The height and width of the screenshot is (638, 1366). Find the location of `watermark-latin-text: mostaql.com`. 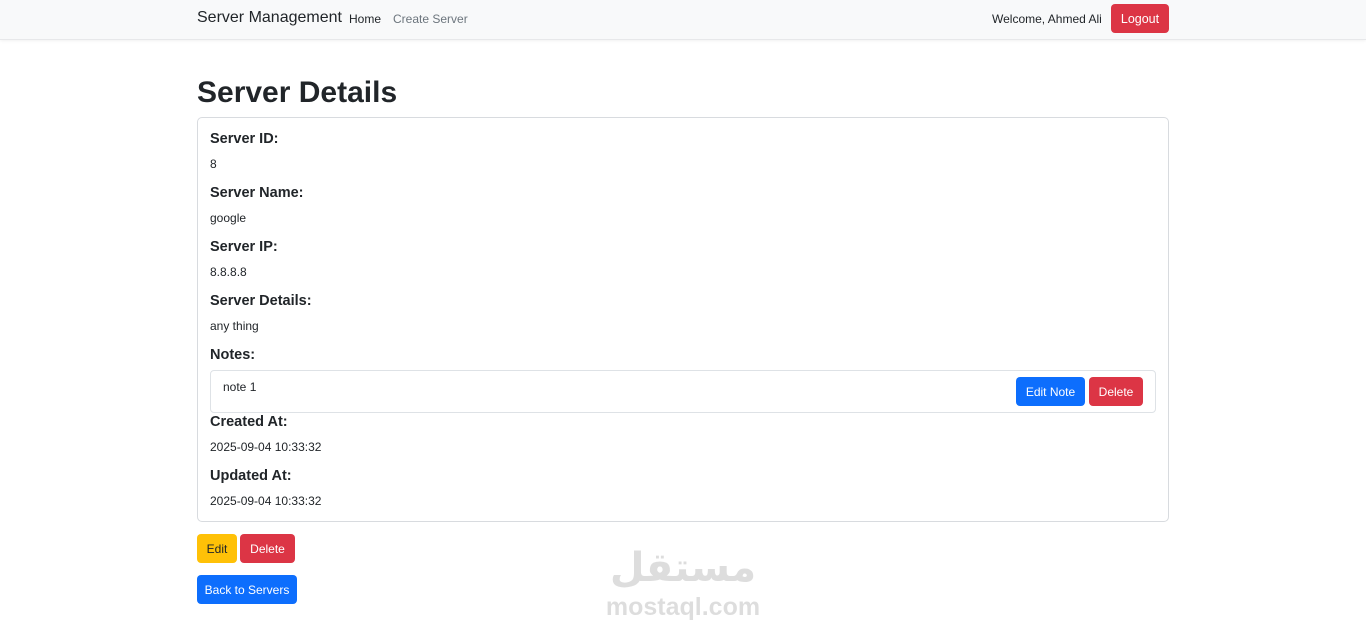

watermark-latin-text: mostaql.com is located at coordinates (683, 607).